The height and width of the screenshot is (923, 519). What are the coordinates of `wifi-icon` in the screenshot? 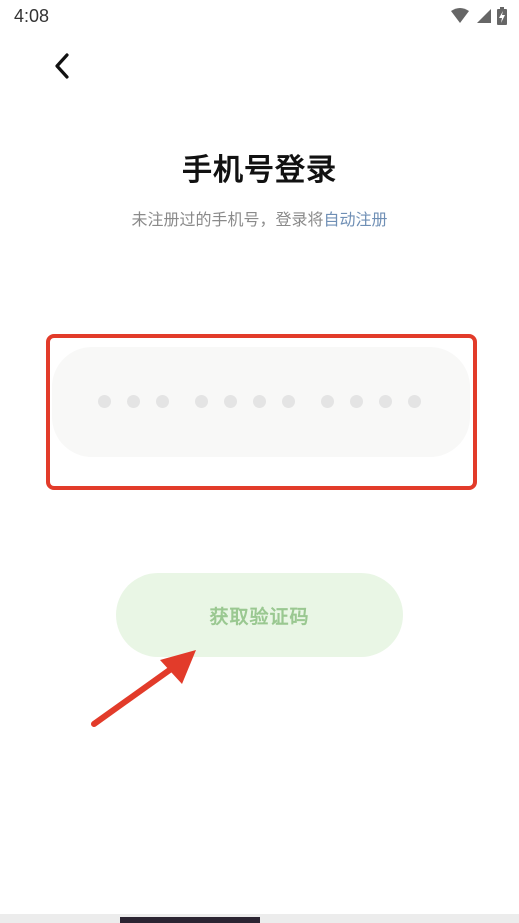 It's located at (460, 15).